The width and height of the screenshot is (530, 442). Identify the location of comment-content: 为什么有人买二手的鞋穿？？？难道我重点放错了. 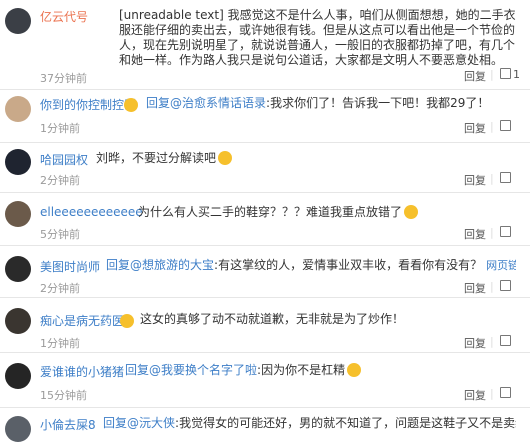
(327, 212).